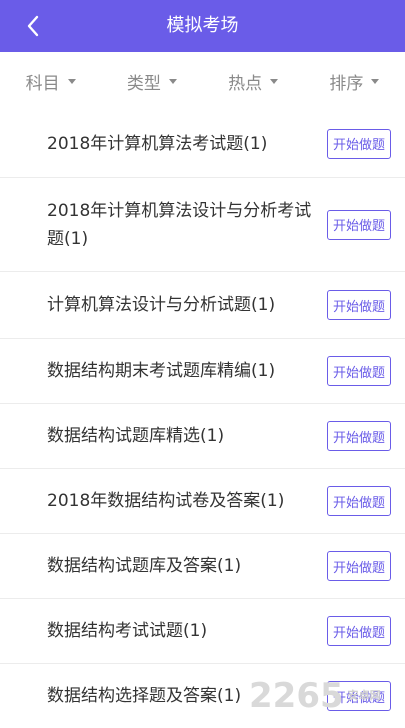 This screenshot has width=405, height=728. I want to click on list-item: 数据结构期末考试题库精编(1) 开始做题, so click(202, 371).